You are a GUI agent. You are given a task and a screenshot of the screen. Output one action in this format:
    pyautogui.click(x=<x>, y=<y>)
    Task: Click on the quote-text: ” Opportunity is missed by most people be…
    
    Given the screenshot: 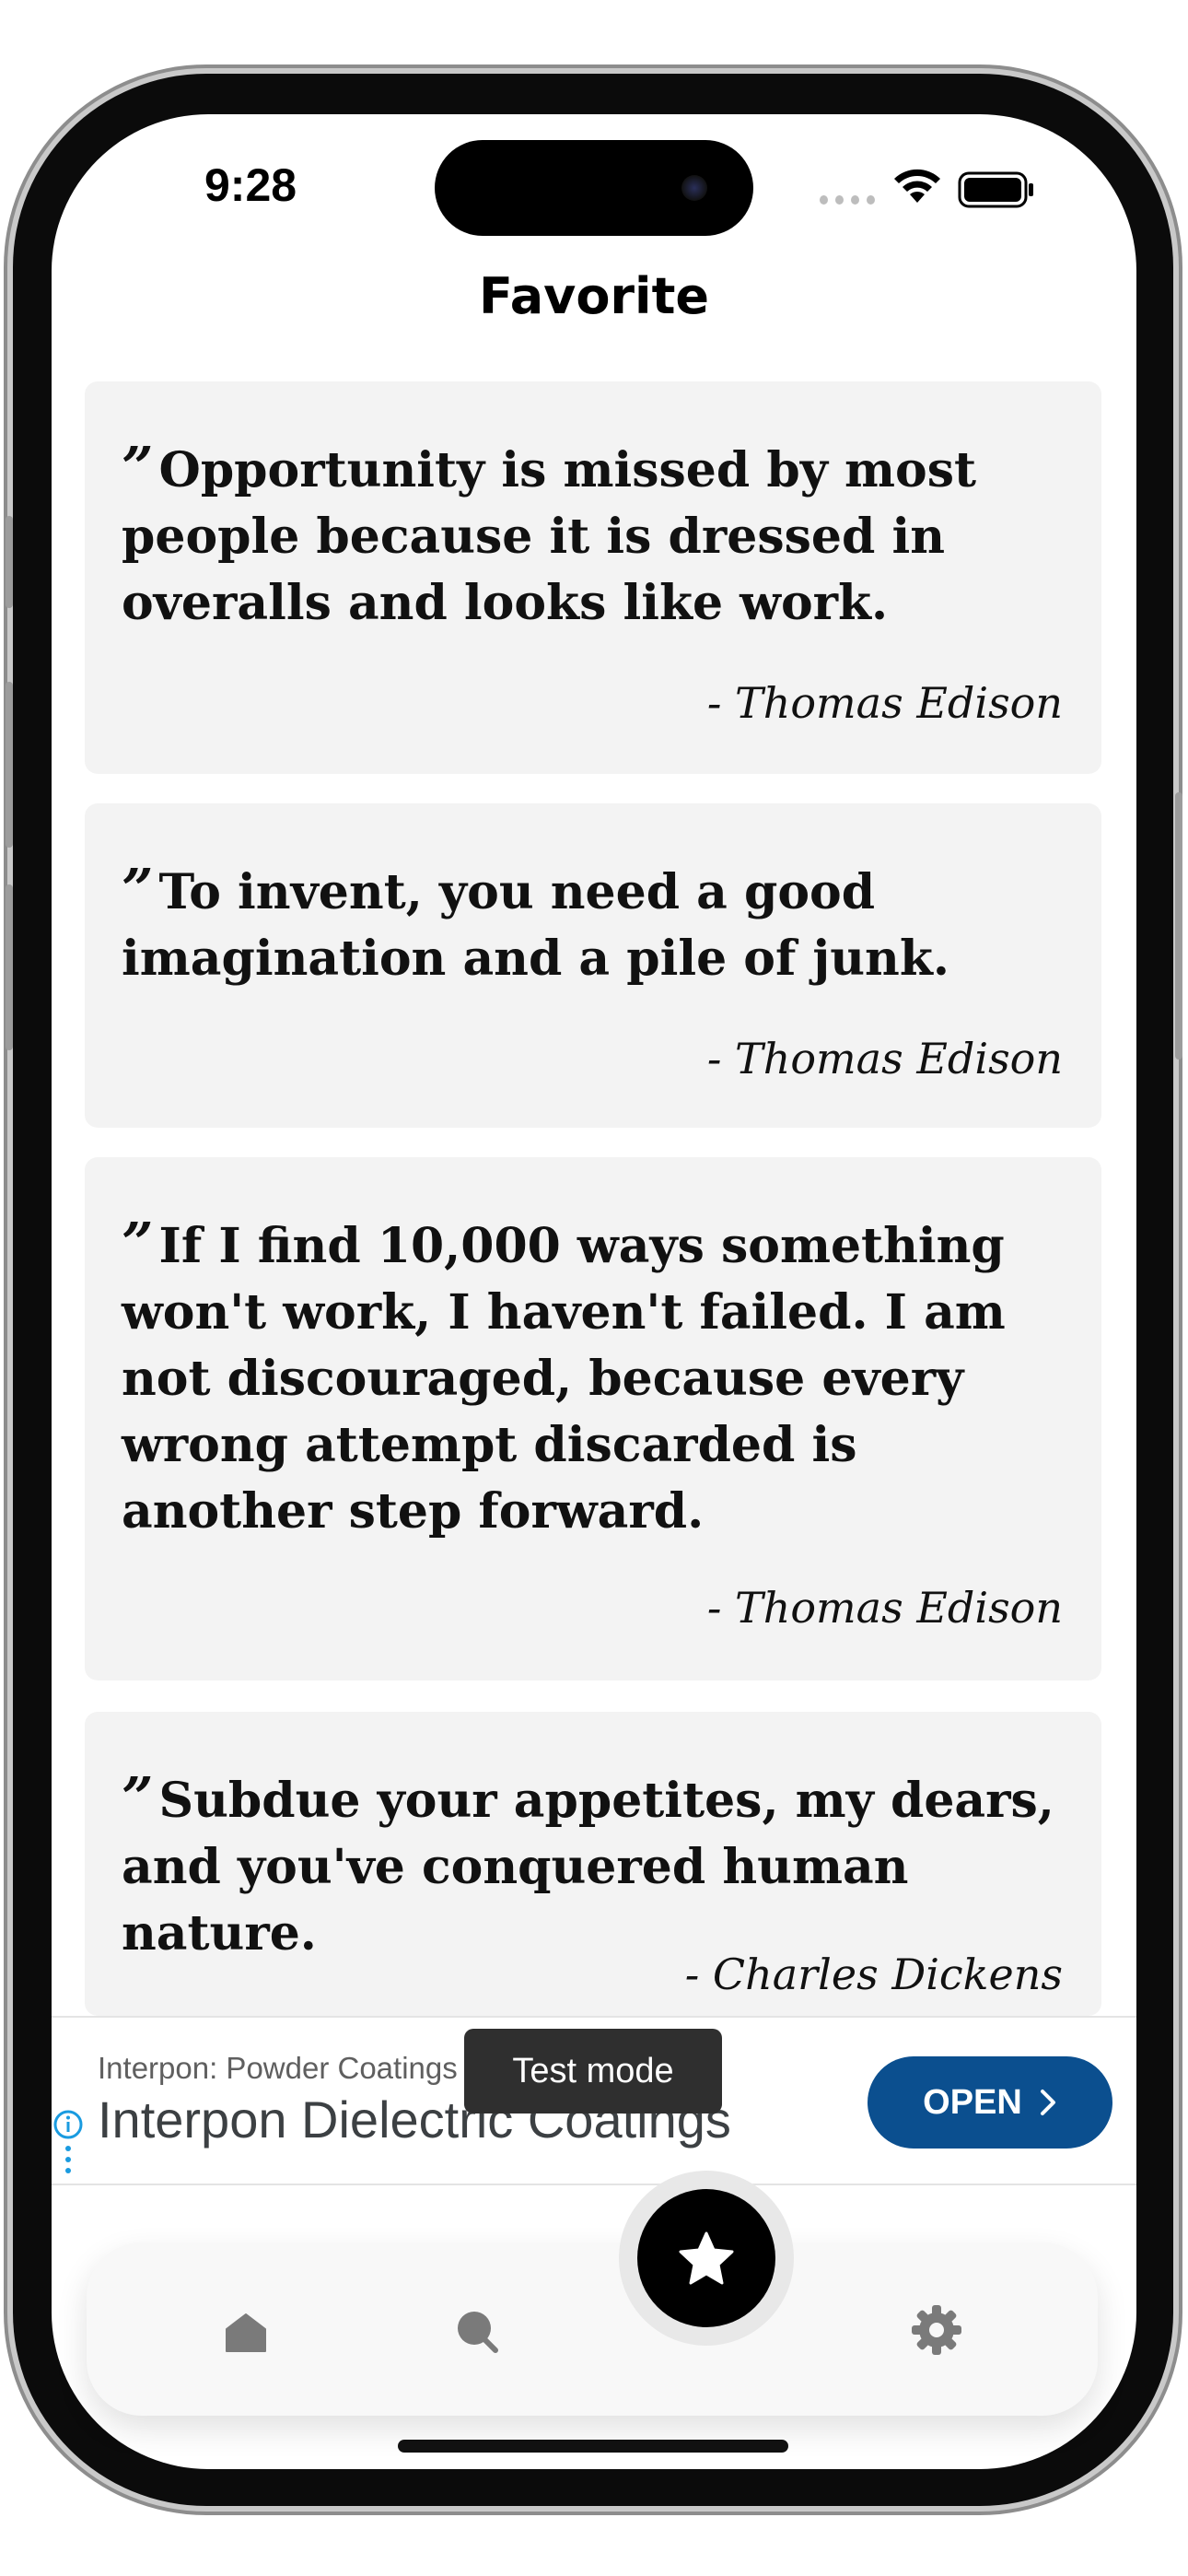 What is the action you would take?
    pyautogui.click(x=549, y=533)
    